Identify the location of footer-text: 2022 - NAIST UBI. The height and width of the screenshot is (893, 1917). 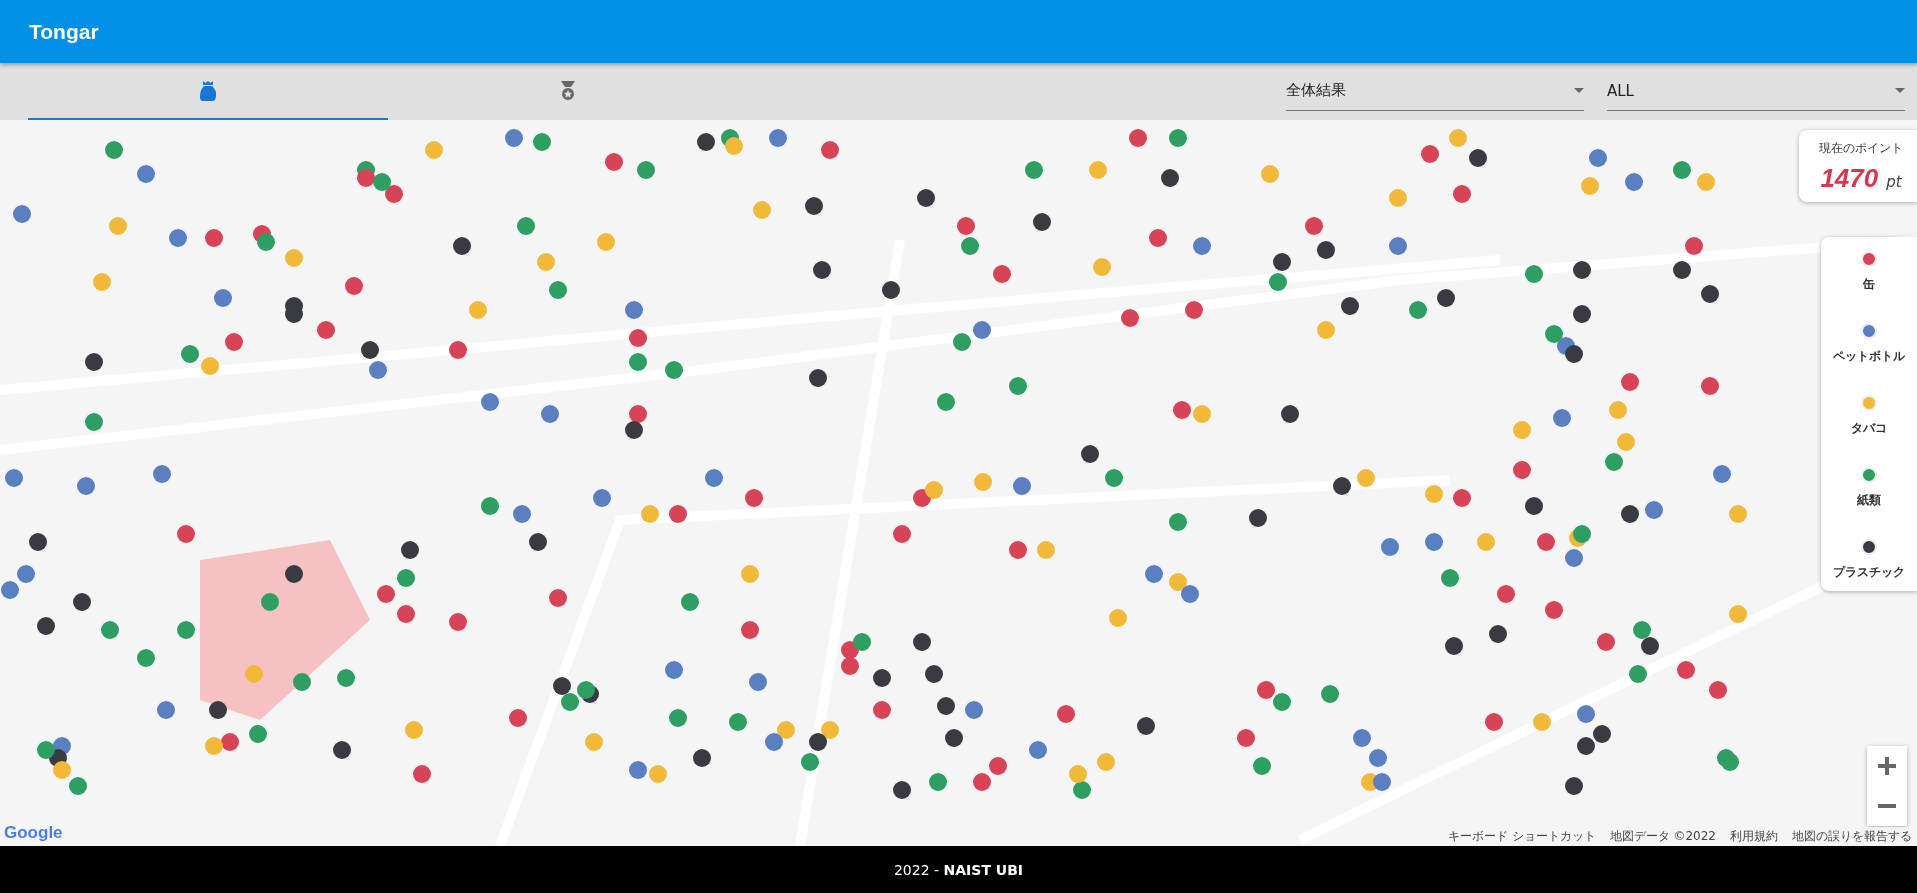
(958, 869).